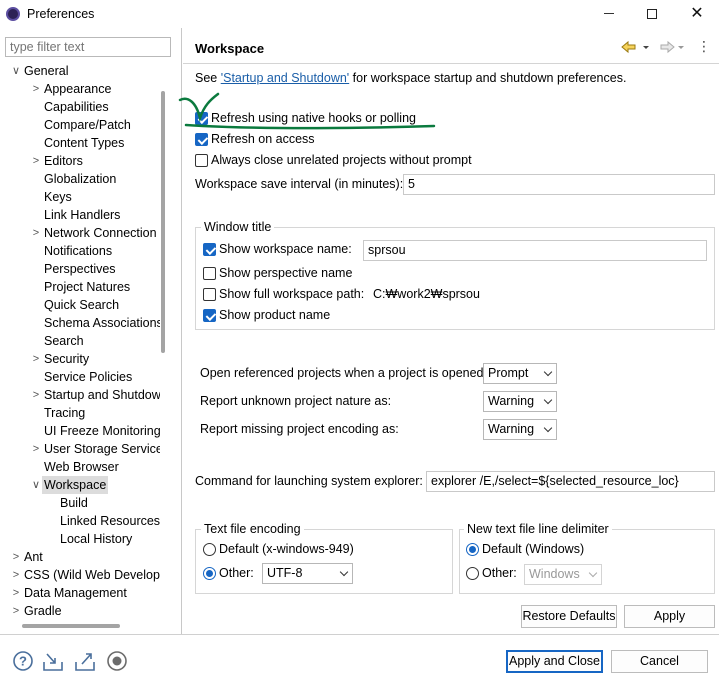 The width and height of the screenshot is (719, 684). What do you see at coordinates (80, 467) in the screenshot?
I see `tree-item: Web Browser` at bounding box center [80, 467].